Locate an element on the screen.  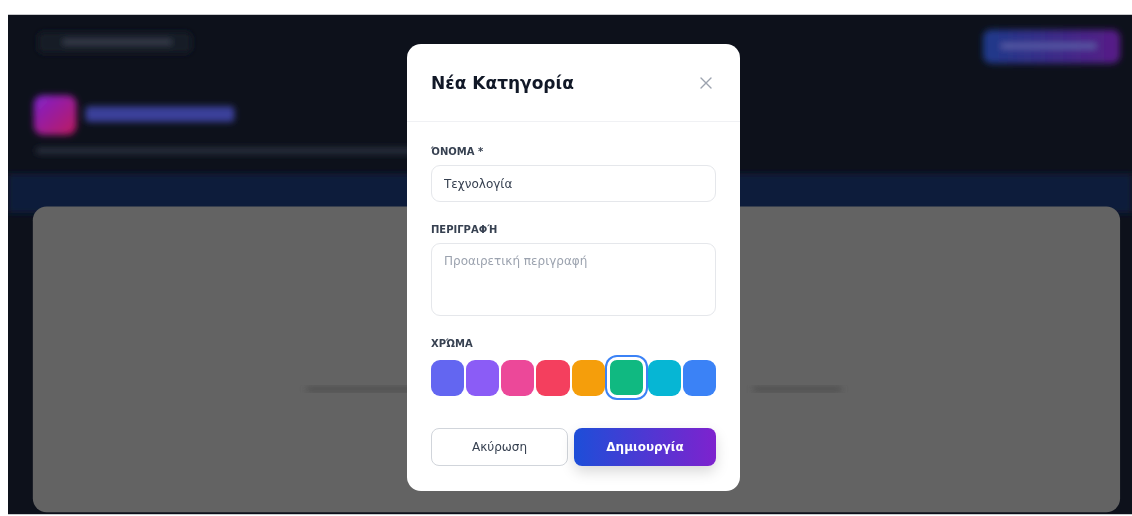
field-label: ΌΝΟΜΑ * is located at coordinates (458, 151).